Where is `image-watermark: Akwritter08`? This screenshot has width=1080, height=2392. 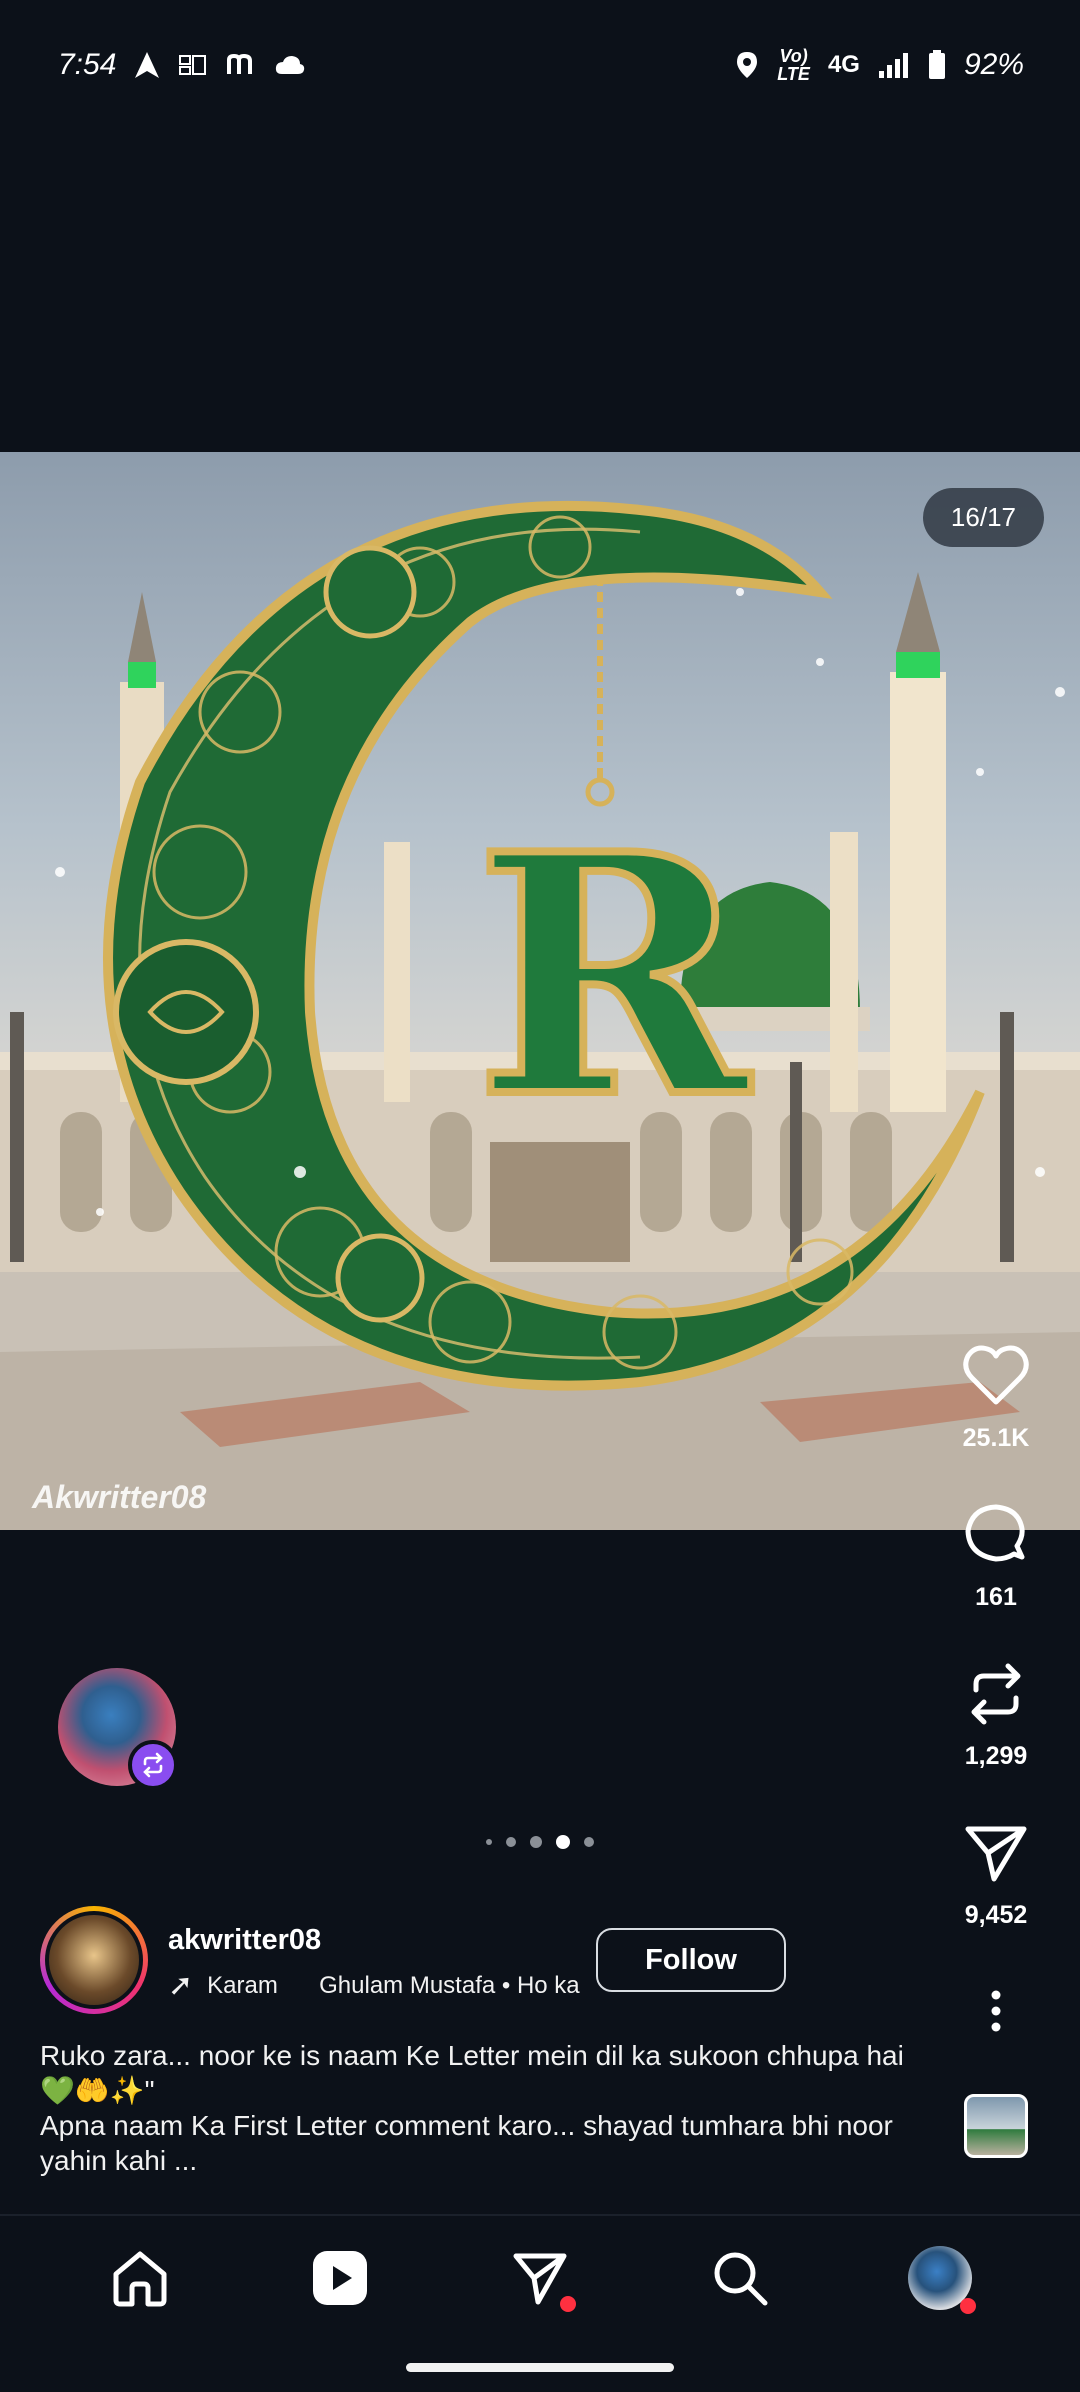
image-watermark: Akwritter08 is located at coordinates (119, 1497).